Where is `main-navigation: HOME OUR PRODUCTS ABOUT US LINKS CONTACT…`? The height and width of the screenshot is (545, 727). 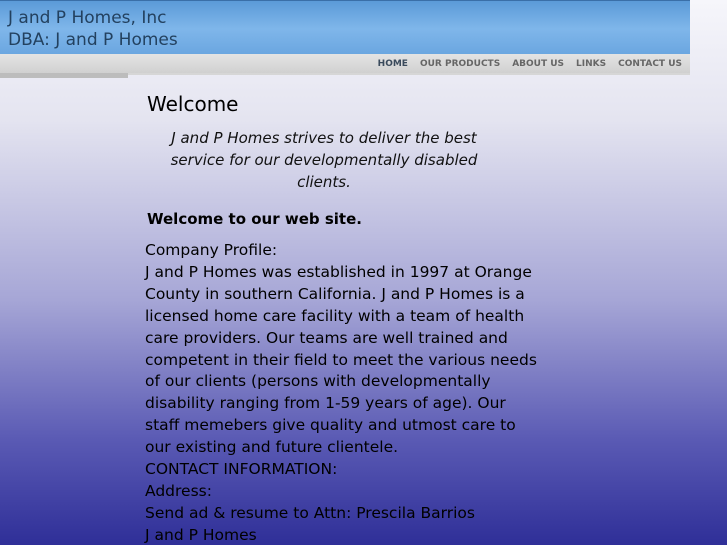 main-navigation: HOME OUR PRODUCTS ABOUT US LINKS CONTACT… is located at coordinates (345, 64).